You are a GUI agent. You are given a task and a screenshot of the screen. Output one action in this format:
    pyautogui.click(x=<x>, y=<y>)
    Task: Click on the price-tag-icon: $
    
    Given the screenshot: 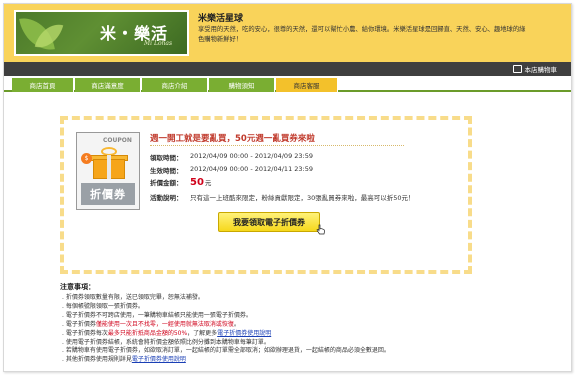 What is the action you would take?
    pyautogui.click(x=86, y=158)
    